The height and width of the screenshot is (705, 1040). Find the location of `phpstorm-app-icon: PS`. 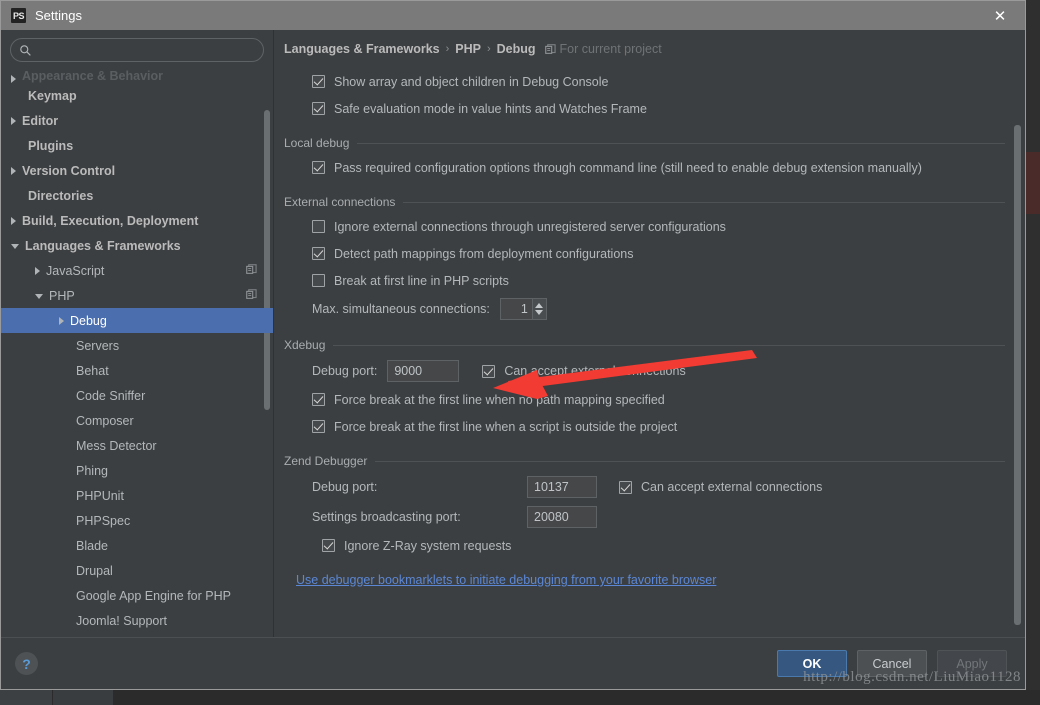

phpstorm-app-icon: PS is located at coordinates (18, 15).